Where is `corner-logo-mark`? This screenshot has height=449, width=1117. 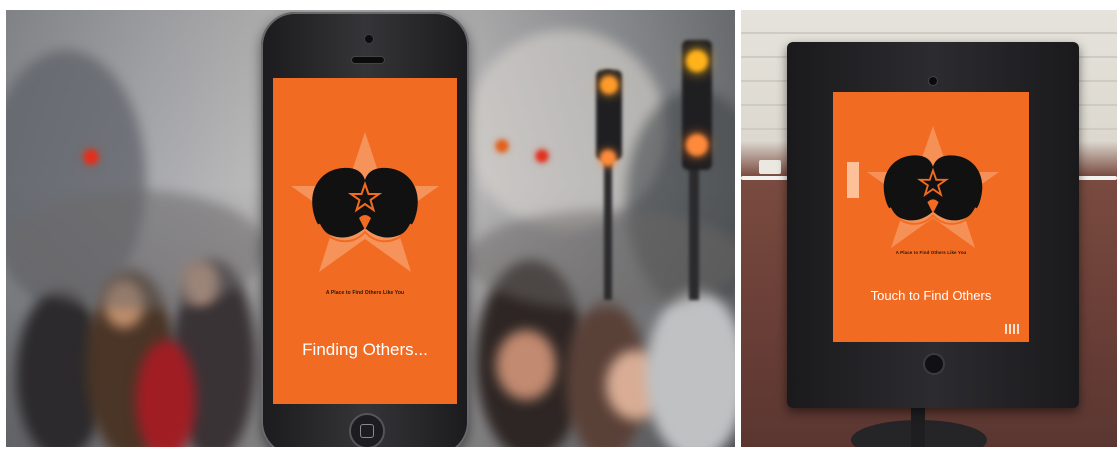 corner-logo-mark is located at coordinates (1013, 329).